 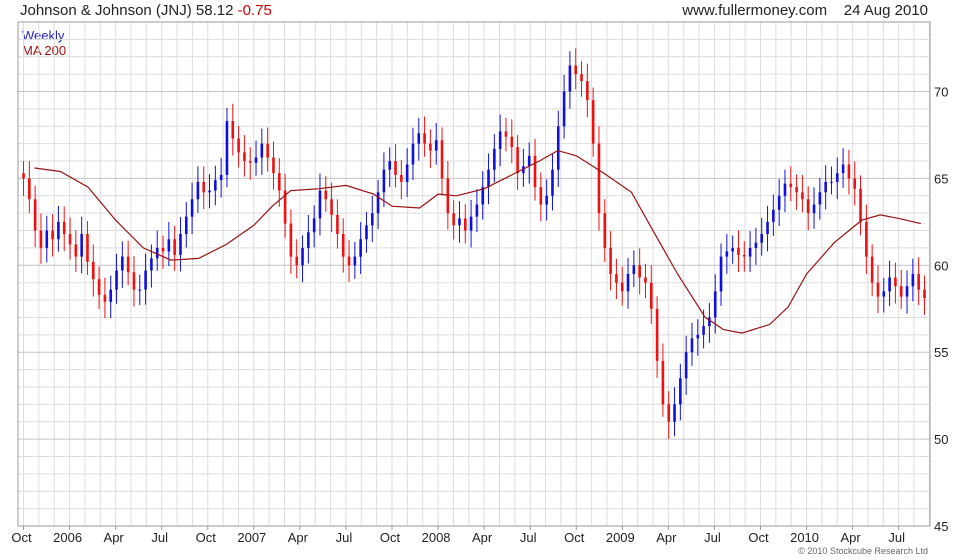 I want to click on y-tick-label: 45, so click(x=941, y=526).